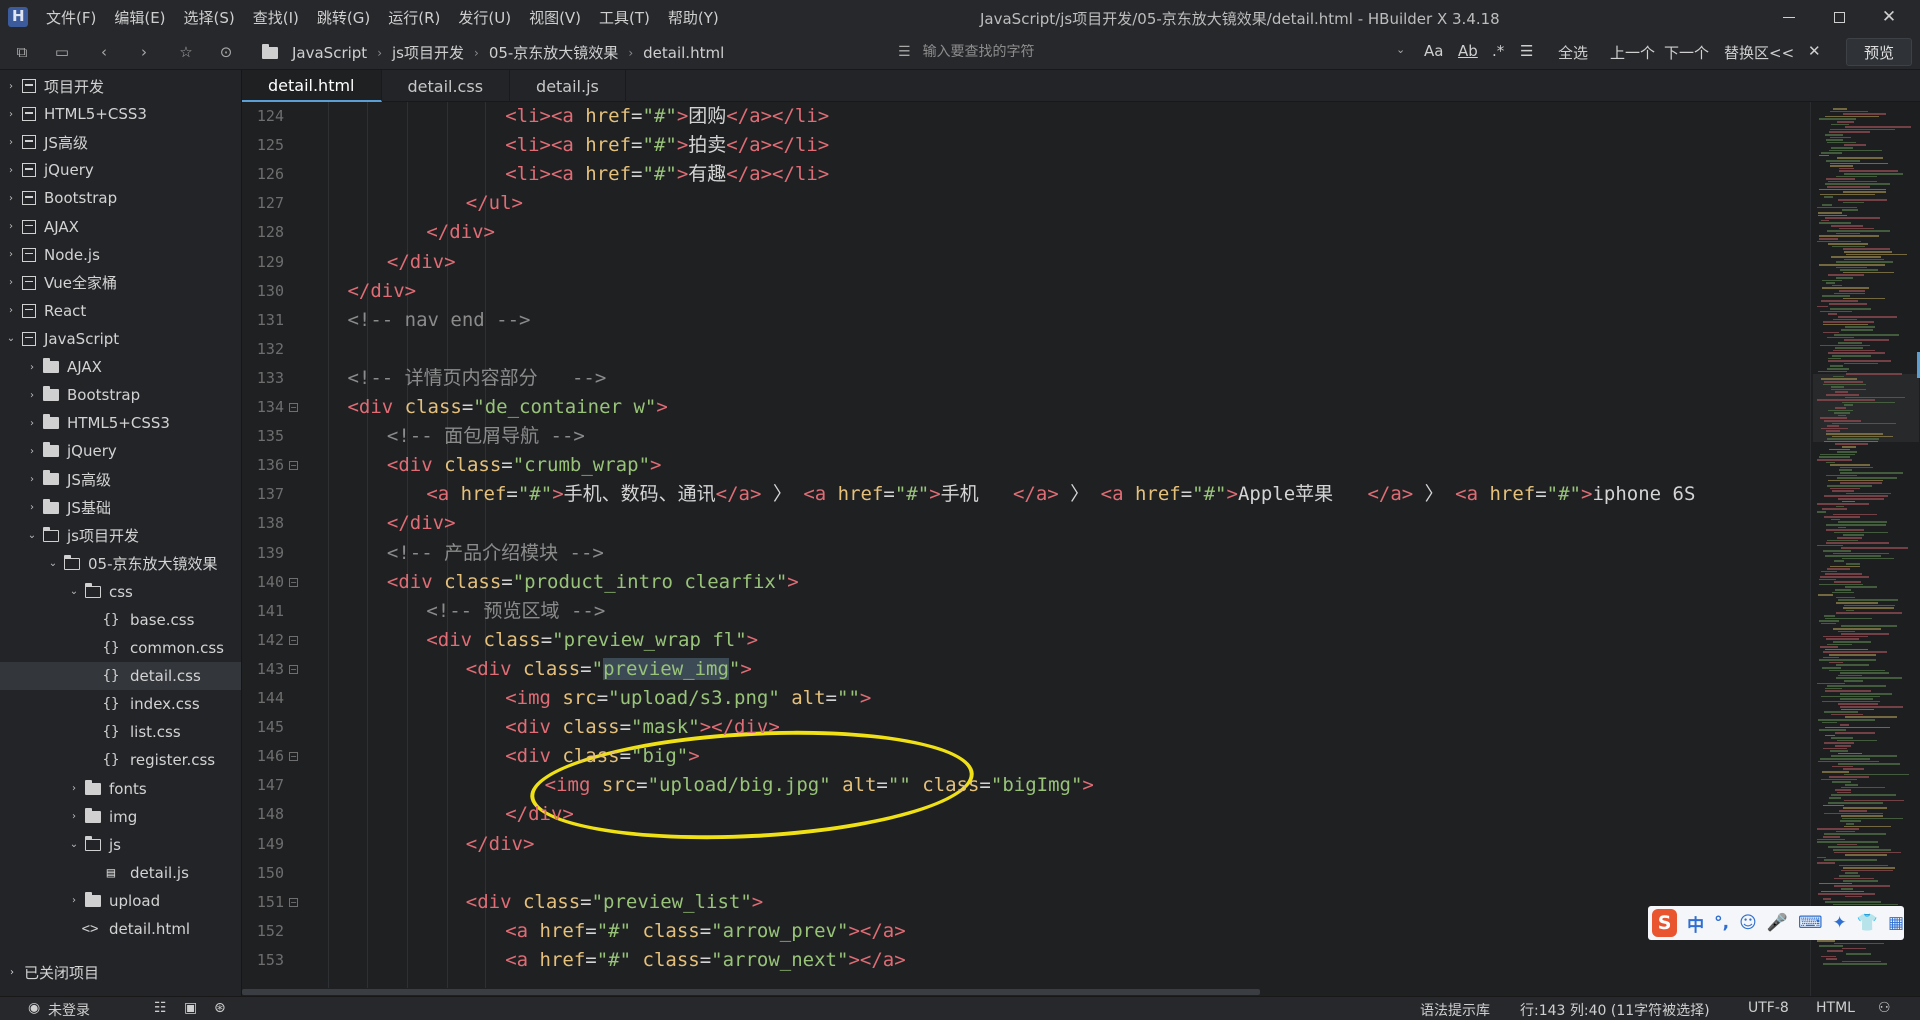 This screenshot has width=1920, height=1020. What do you see at coordinates (1526, 51) in the screenshot?
I see `find-list-icon: ☰` at bounding box center [1526, 51].